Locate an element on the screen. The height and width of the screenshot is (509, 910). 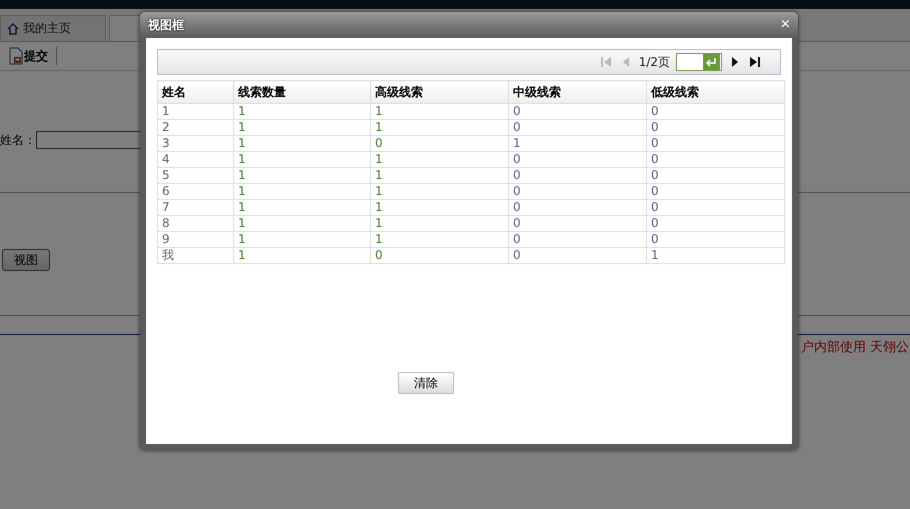
footer-text: 户内部使用 天翎公 is located at coordinates (855, 347).